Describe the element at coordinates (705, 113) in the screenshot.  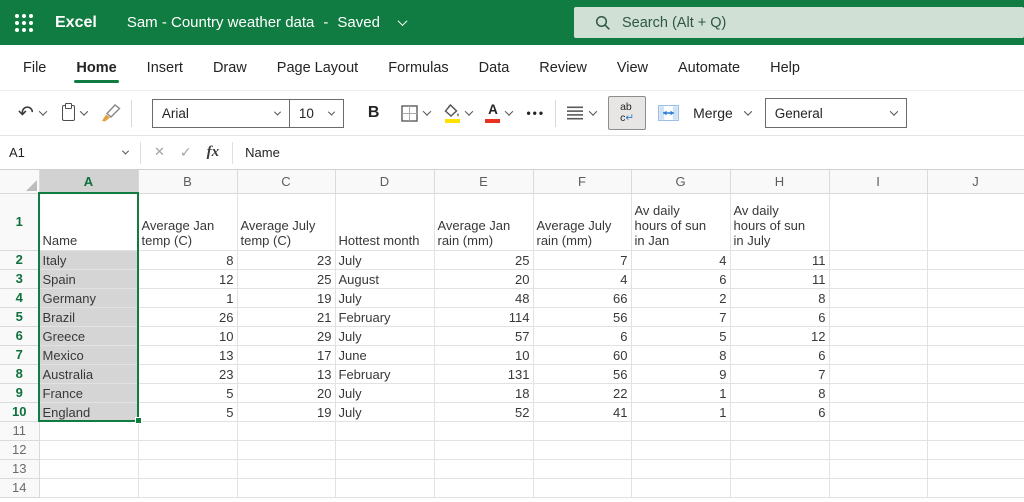
I see `merge-cells-button: Merge` at that location.